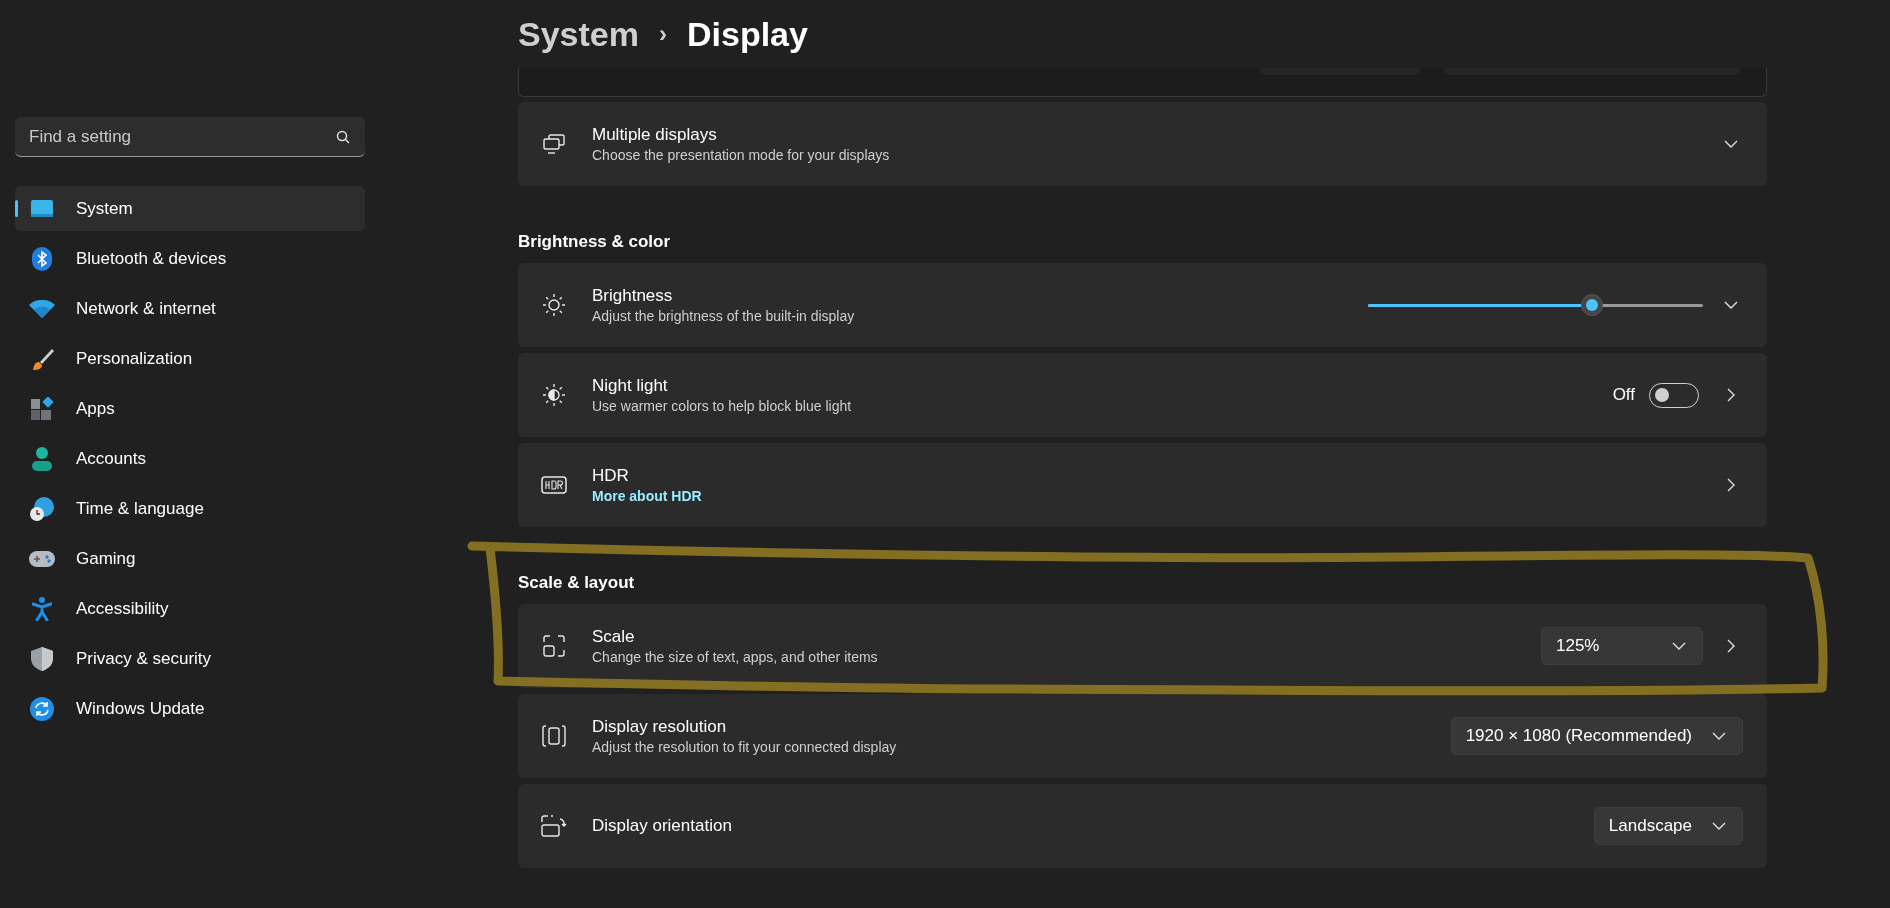  Describe the element at coordinates (190, 558) in the screenshot. I see `sidebar-item: Gaming` at that location.